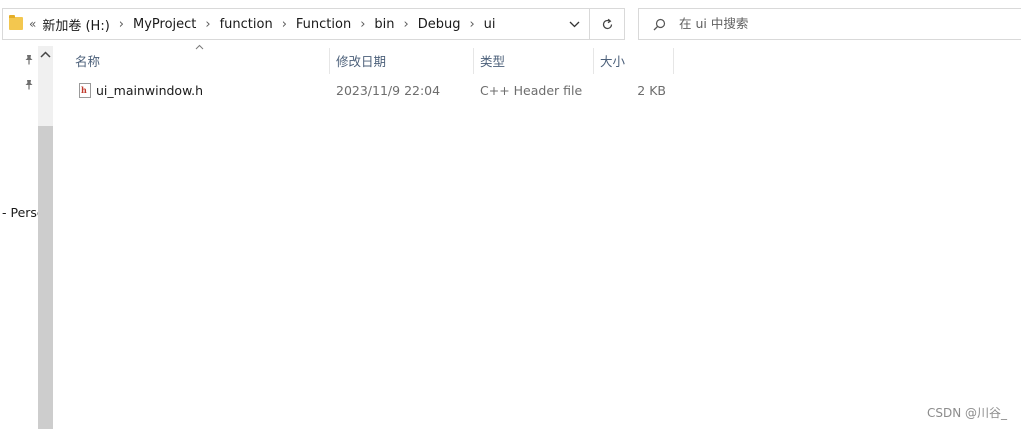 The image size is (1021, 429). I want to click on file-size: 2 KB, so click(651, 90).